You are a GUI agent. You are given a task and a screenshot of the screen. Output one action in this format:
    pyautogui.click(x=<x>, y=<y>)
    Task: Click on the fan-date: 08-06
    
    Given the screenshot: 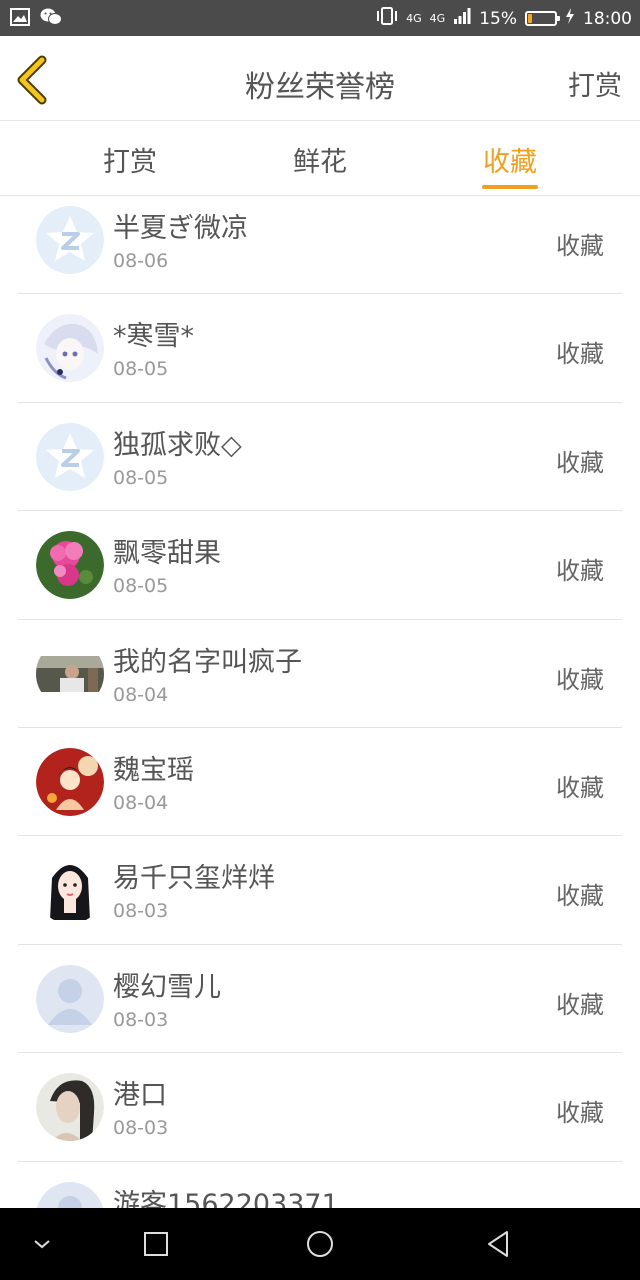 What is the action you would take?
    pyautogui.click(x=141, y=261)
    